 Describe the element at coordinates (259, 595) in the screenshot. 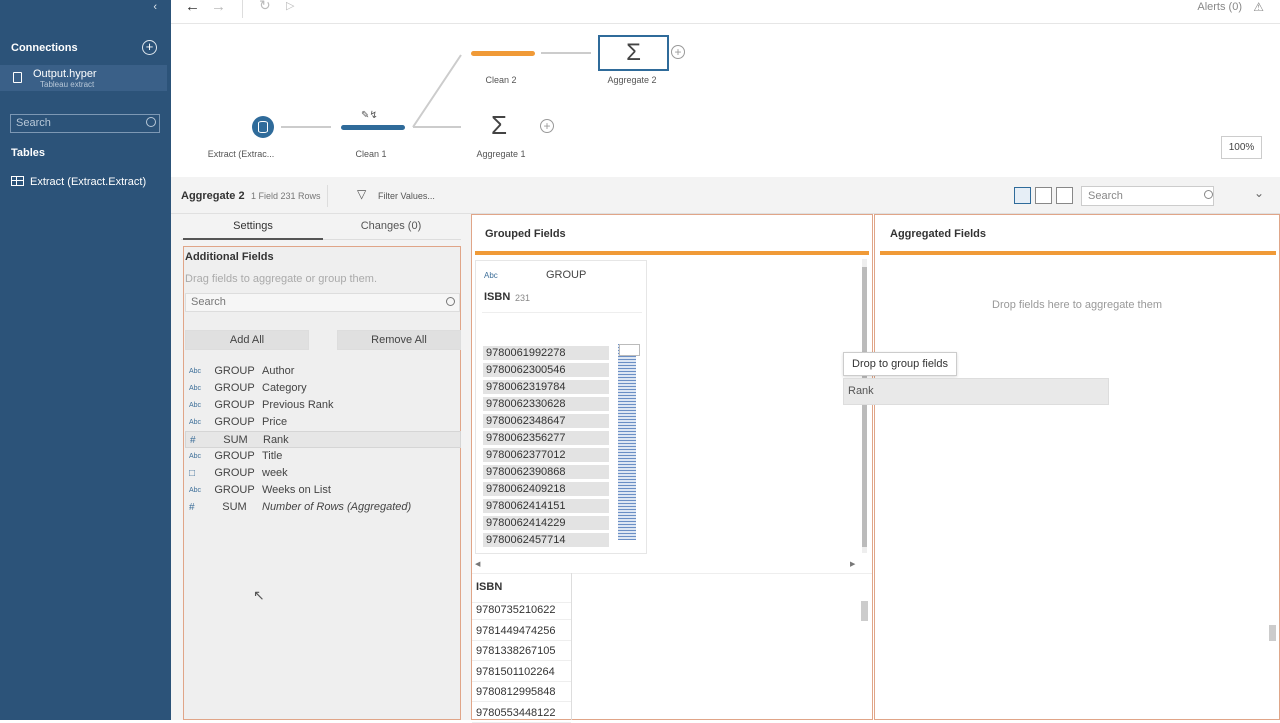

I see `mouse-cursor-icon: ↖` at that location.